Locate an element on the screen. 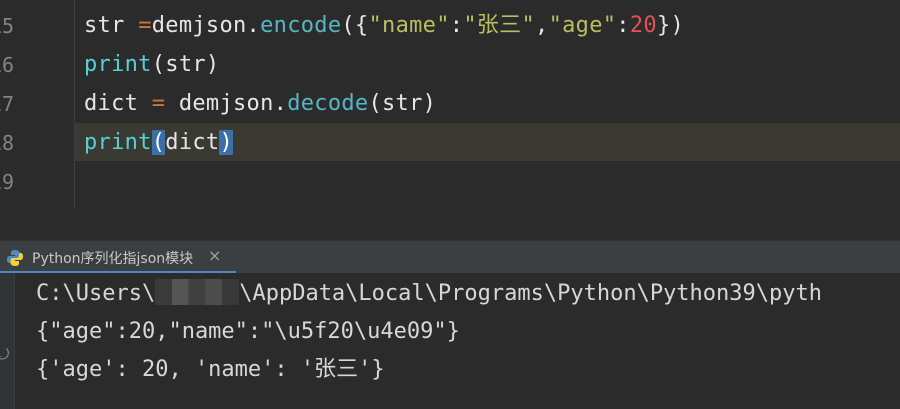 The width and height of the screenshot is (900, 409). console-gutter: ⤾ is located at coordinates (7, 341).